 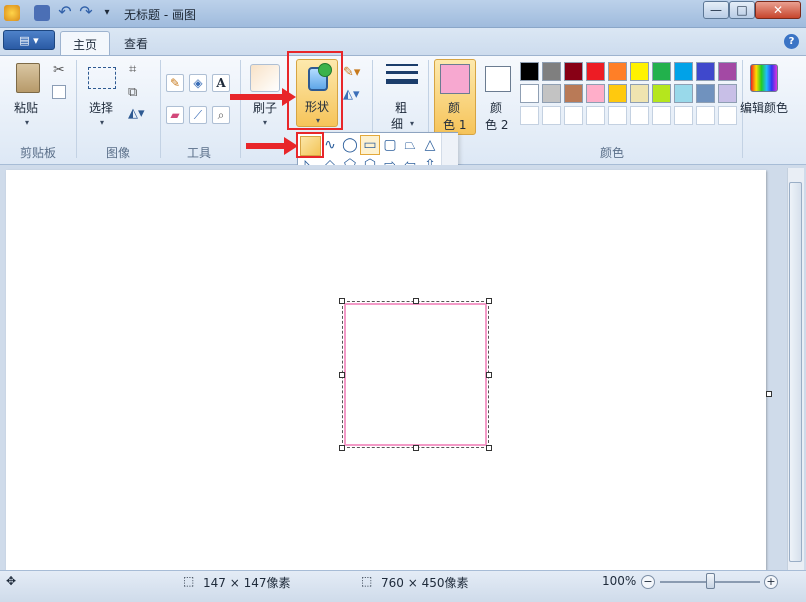 What do you see at coordinates (136, 43) in the screenshot?
I see `tab-view: 查看` at bounding box center [136, 43].